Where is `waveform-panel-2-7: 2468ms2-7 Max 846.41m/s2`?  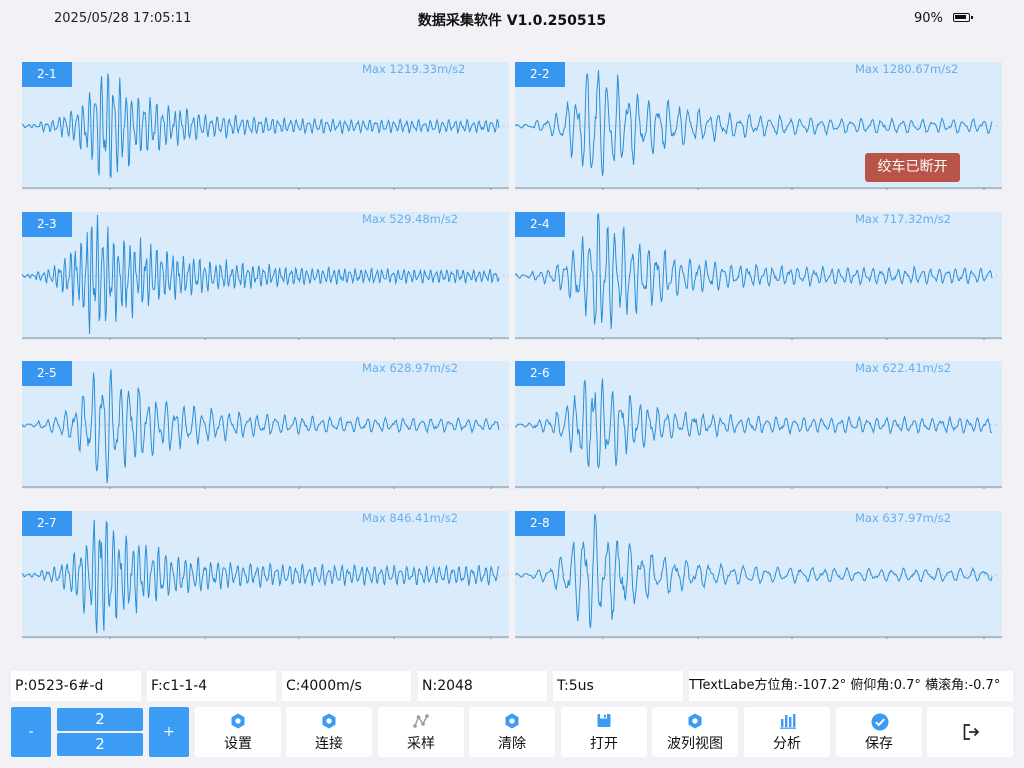 waveform-panel-2-7: 2468ms2-7 Max 846.41m/s2 is located at coordinates (265, 575).